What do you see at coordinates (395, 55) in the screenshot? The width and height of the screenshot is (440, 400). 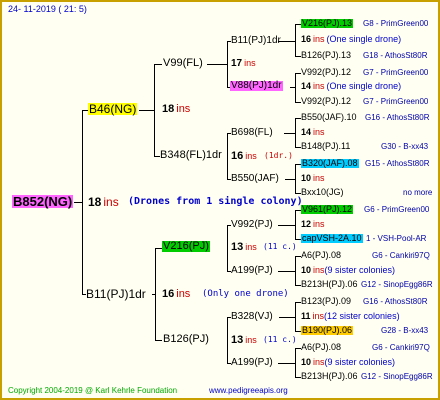 I see `g4-note: G18 - AthosSt80R` at bounding box center [395, 55].